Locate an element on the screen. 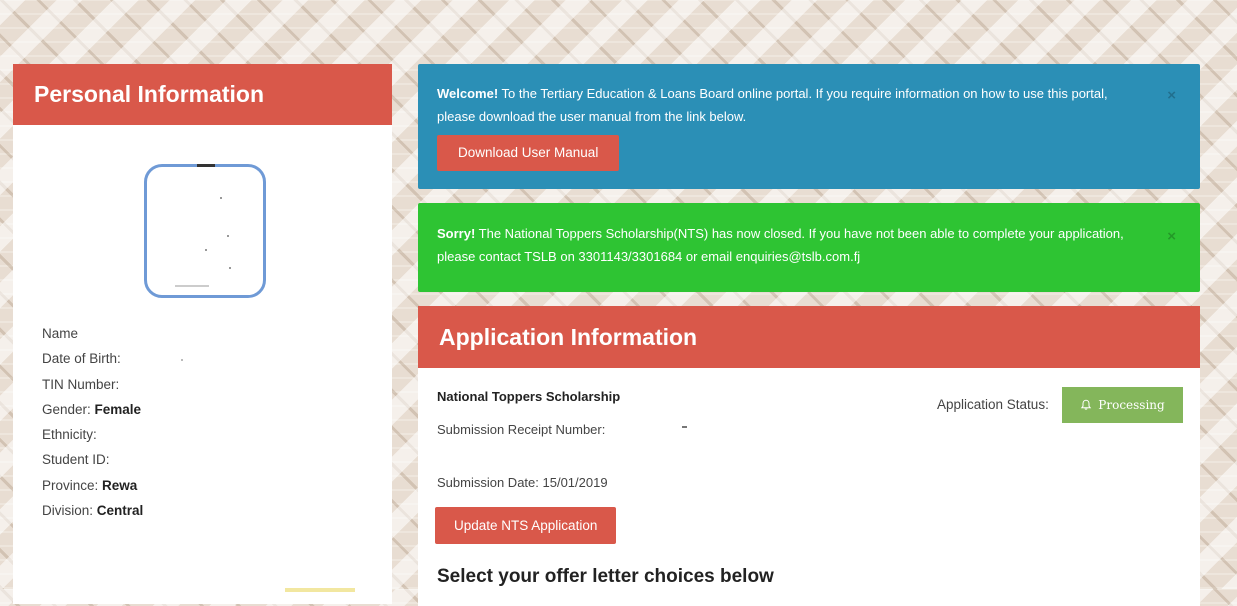  update-nts-application-button: Update NTS Application is located at coordinates (526, 525).